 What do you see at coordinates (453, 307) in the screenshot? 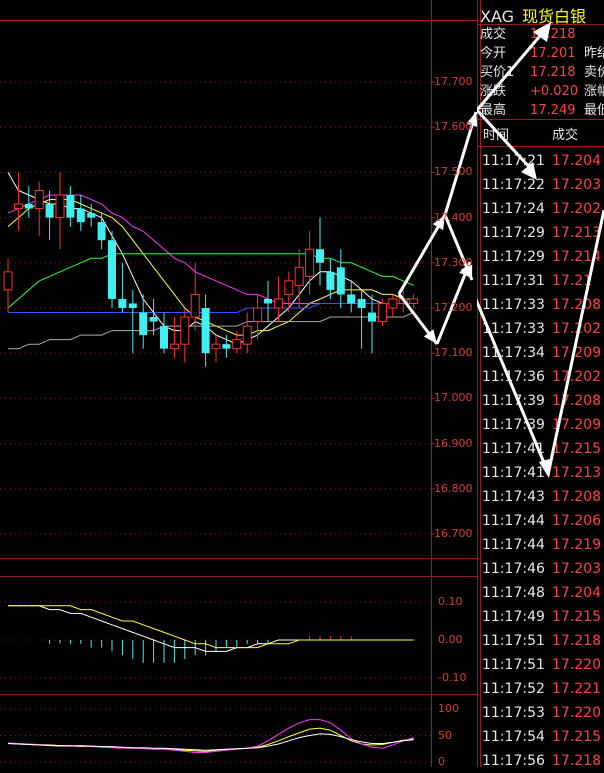
I see `y-tick-label: 17.200` at bounding box center [453, 307].